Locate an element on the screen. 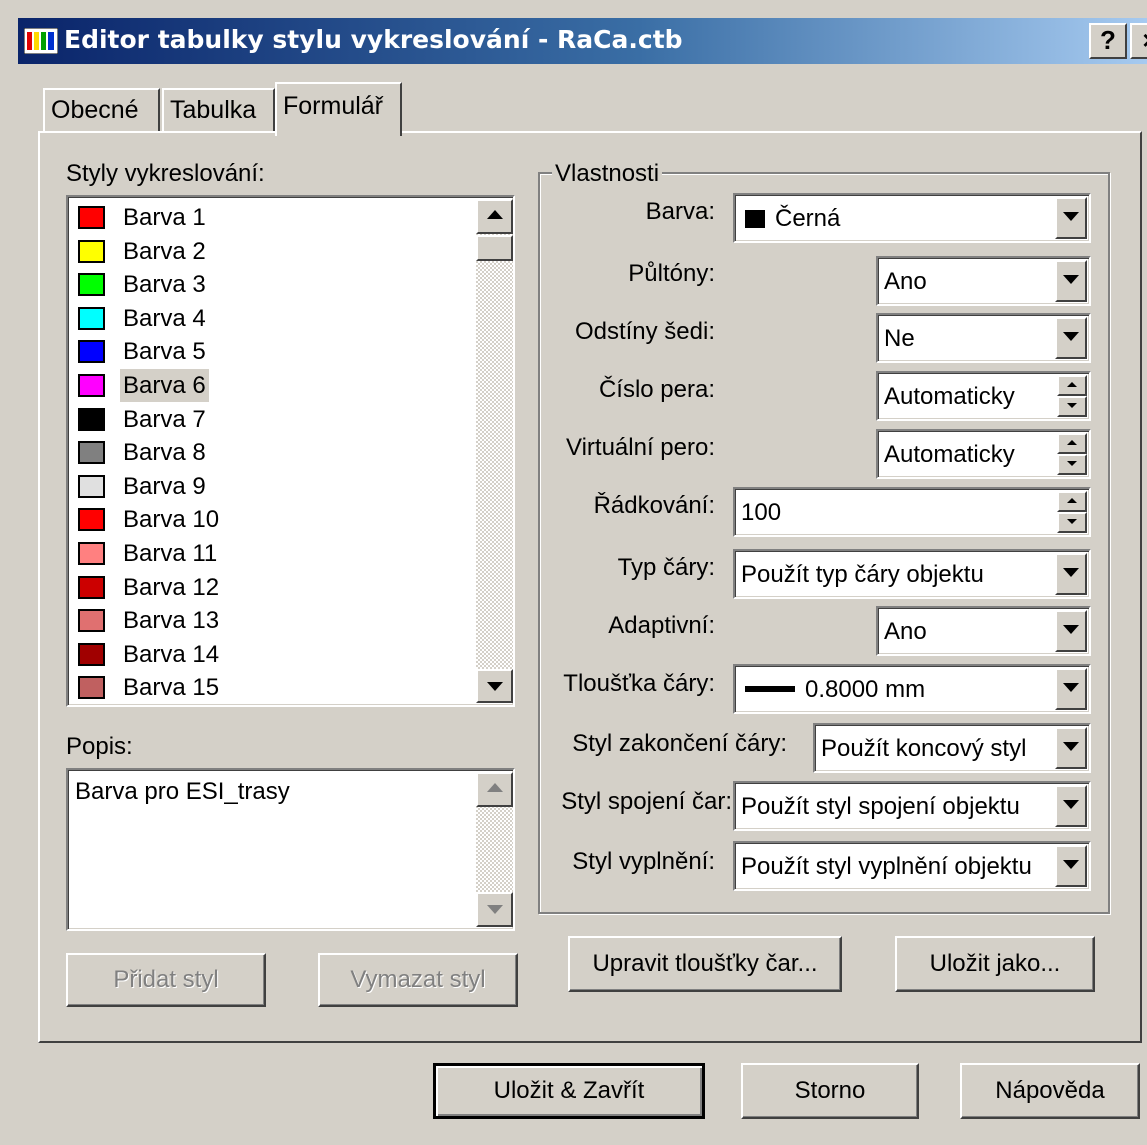  tab-form: Formulář is located at coordinates (338, 109).